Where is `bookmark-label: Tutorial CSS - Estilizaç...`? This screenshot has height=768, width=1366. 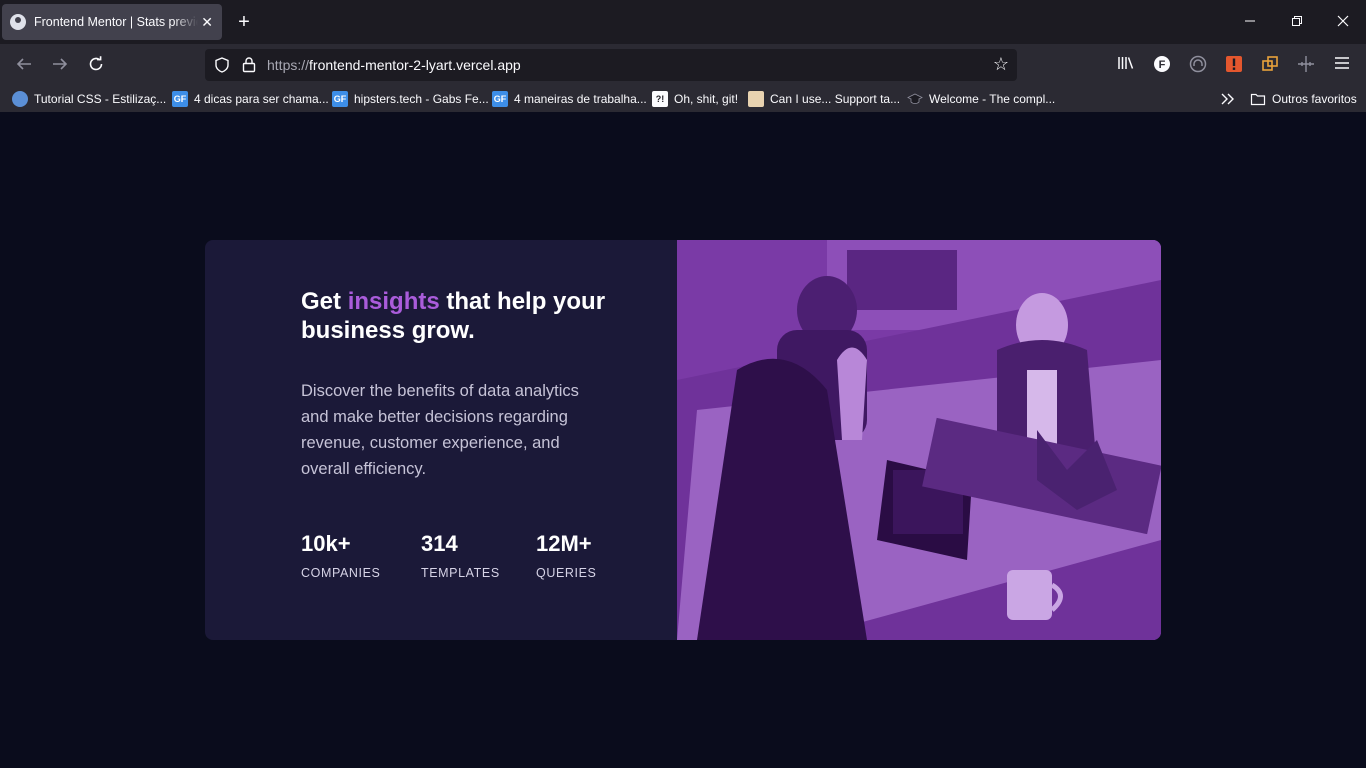
bookmark-label: Tutorial CSS - Estilizaç... is located at coordinates (100, 99).